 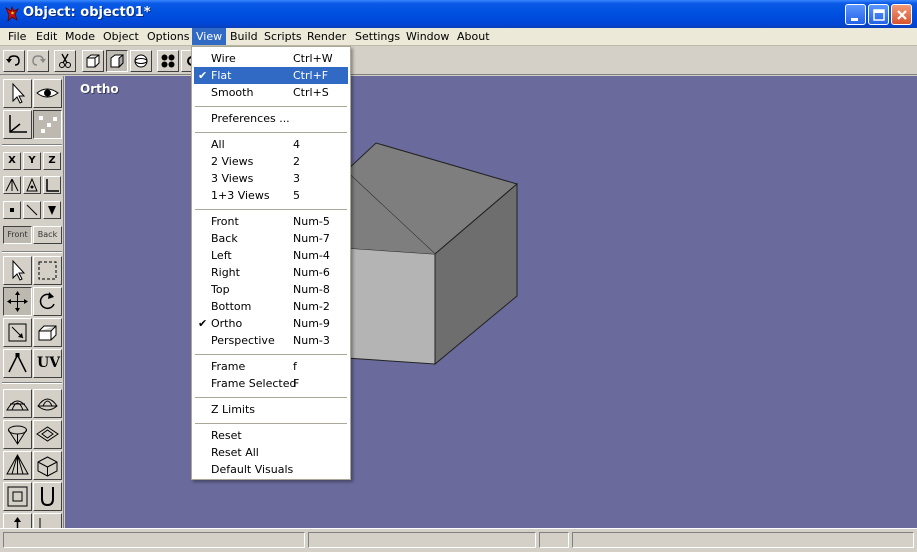 I want to click on menu-build: Build, so click(x=244, y=36).